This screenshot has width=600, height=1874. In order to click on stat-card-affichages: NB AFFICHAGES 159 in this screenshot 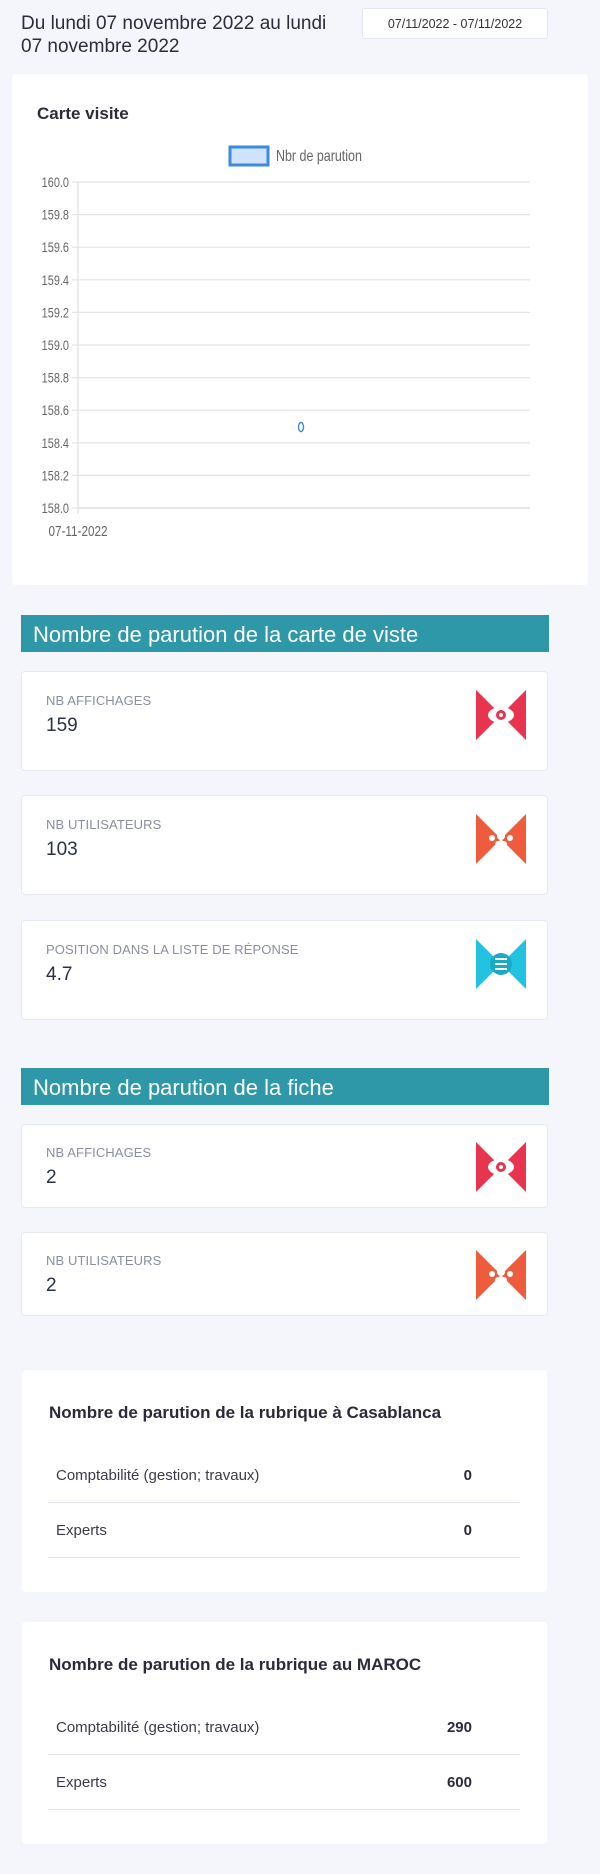, I will do `click(284, 721)`.